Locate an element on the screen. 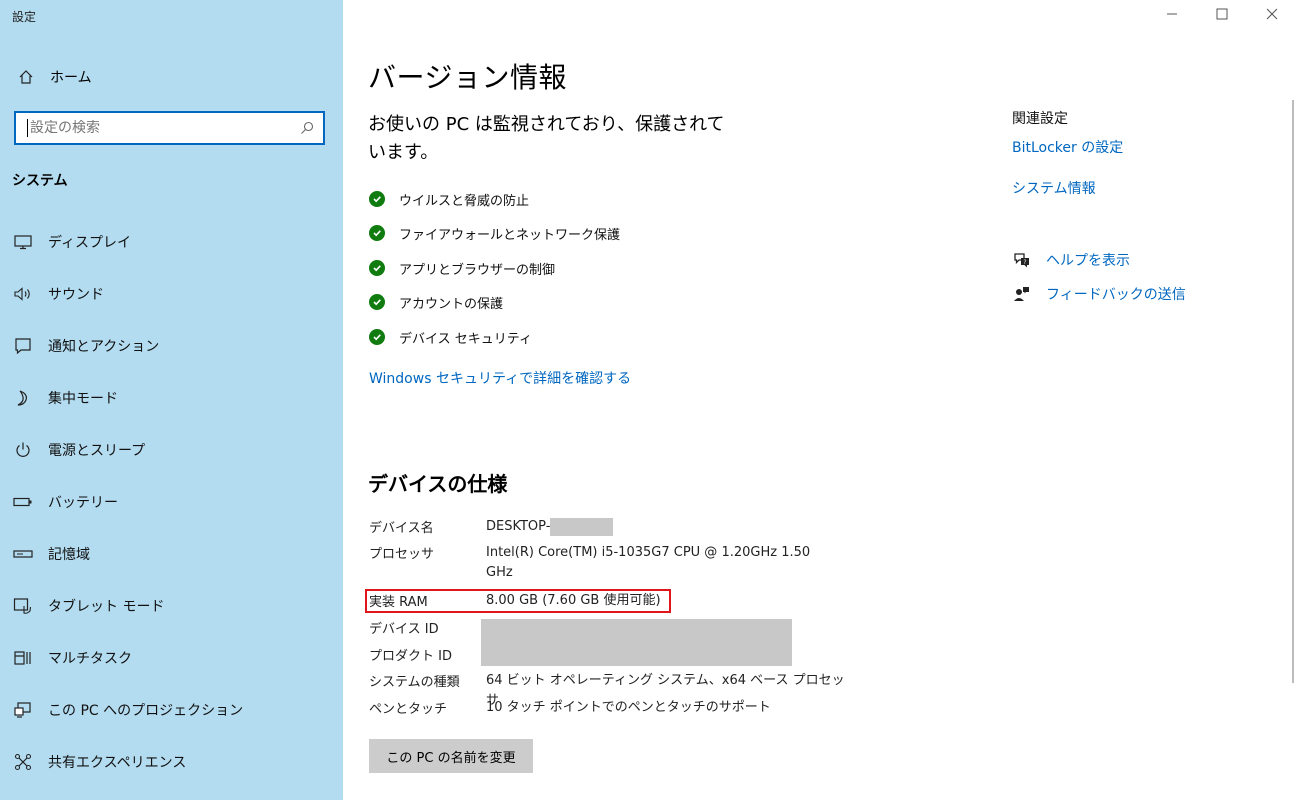 This screenshot has width=1294, height=800. sidebar-item-shared: 共有エクスペリエンス is located at coordinates (99, 762).